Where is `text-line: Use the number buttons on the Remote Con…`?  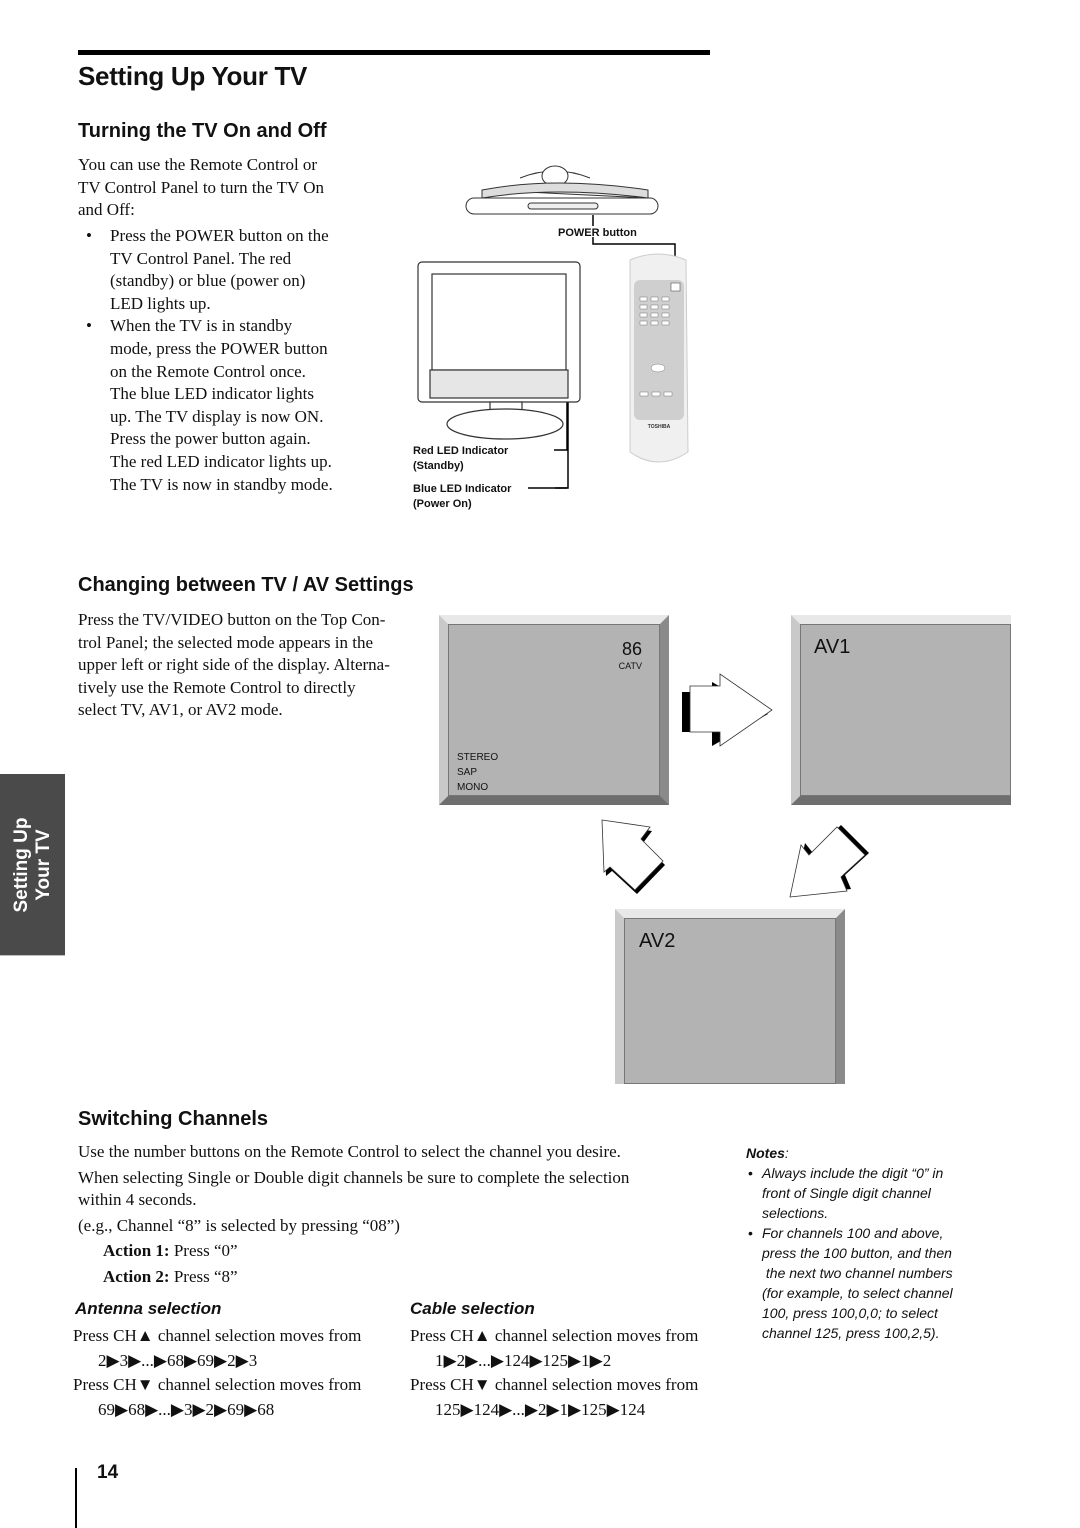 text-line: Use the number buttons on the Remote Con… is located at coordinates (349, 1151).